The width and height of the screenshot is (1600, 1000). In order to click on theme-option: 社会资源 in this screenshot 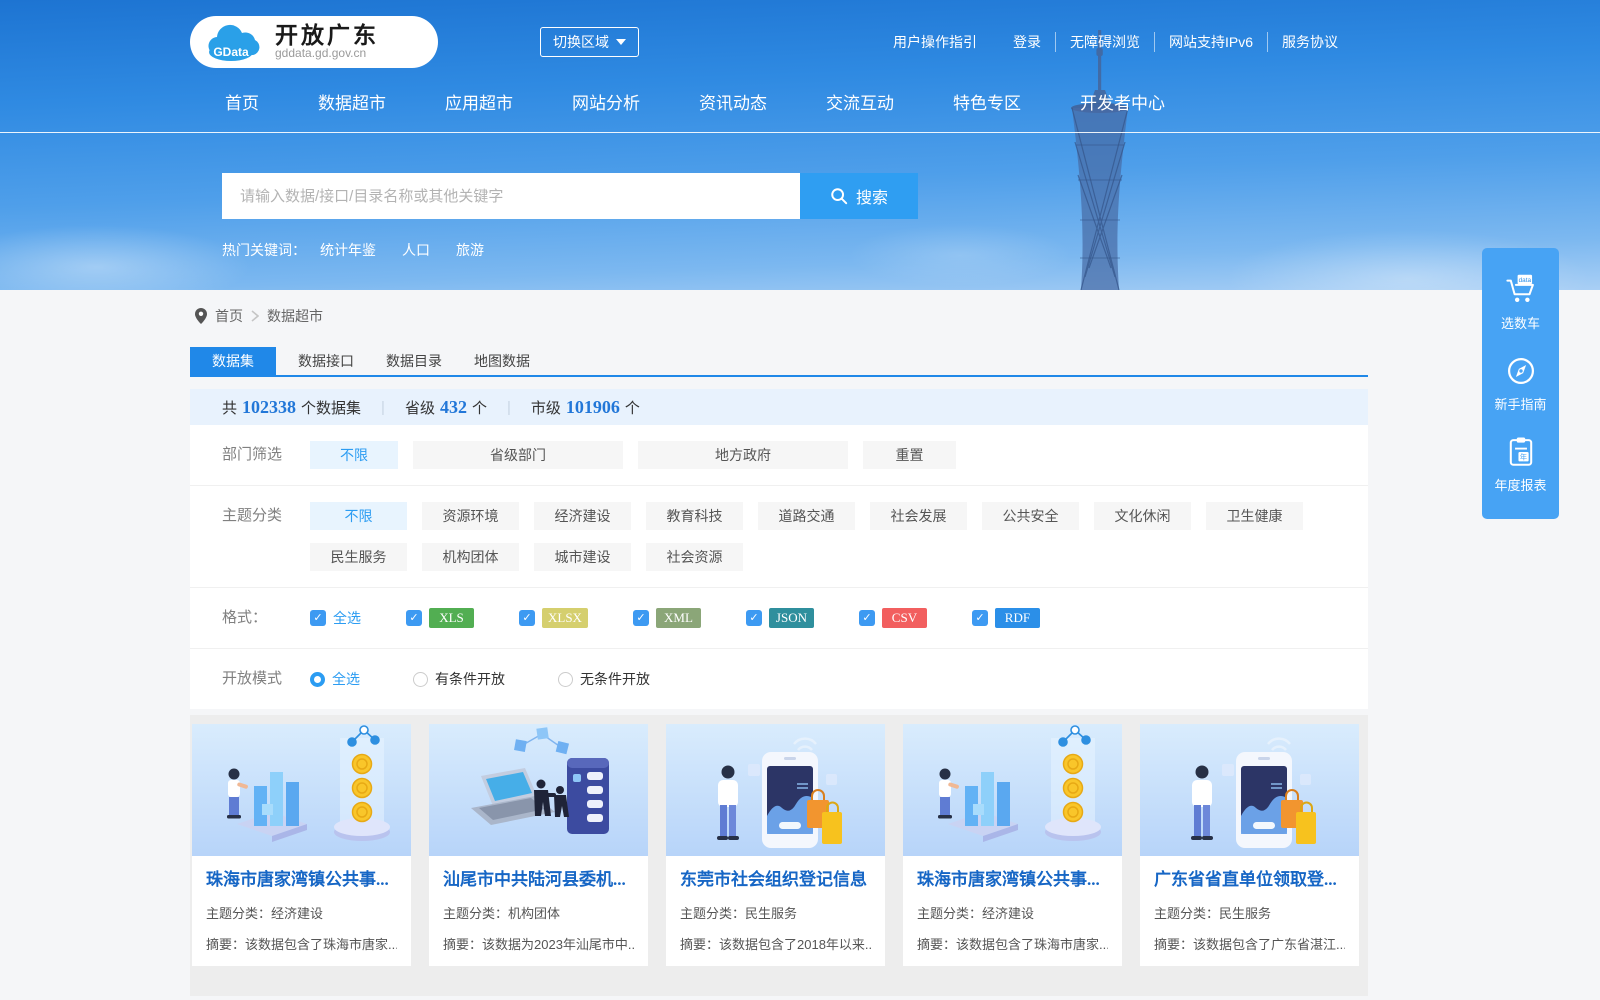, I will do `click(694, 557)`.